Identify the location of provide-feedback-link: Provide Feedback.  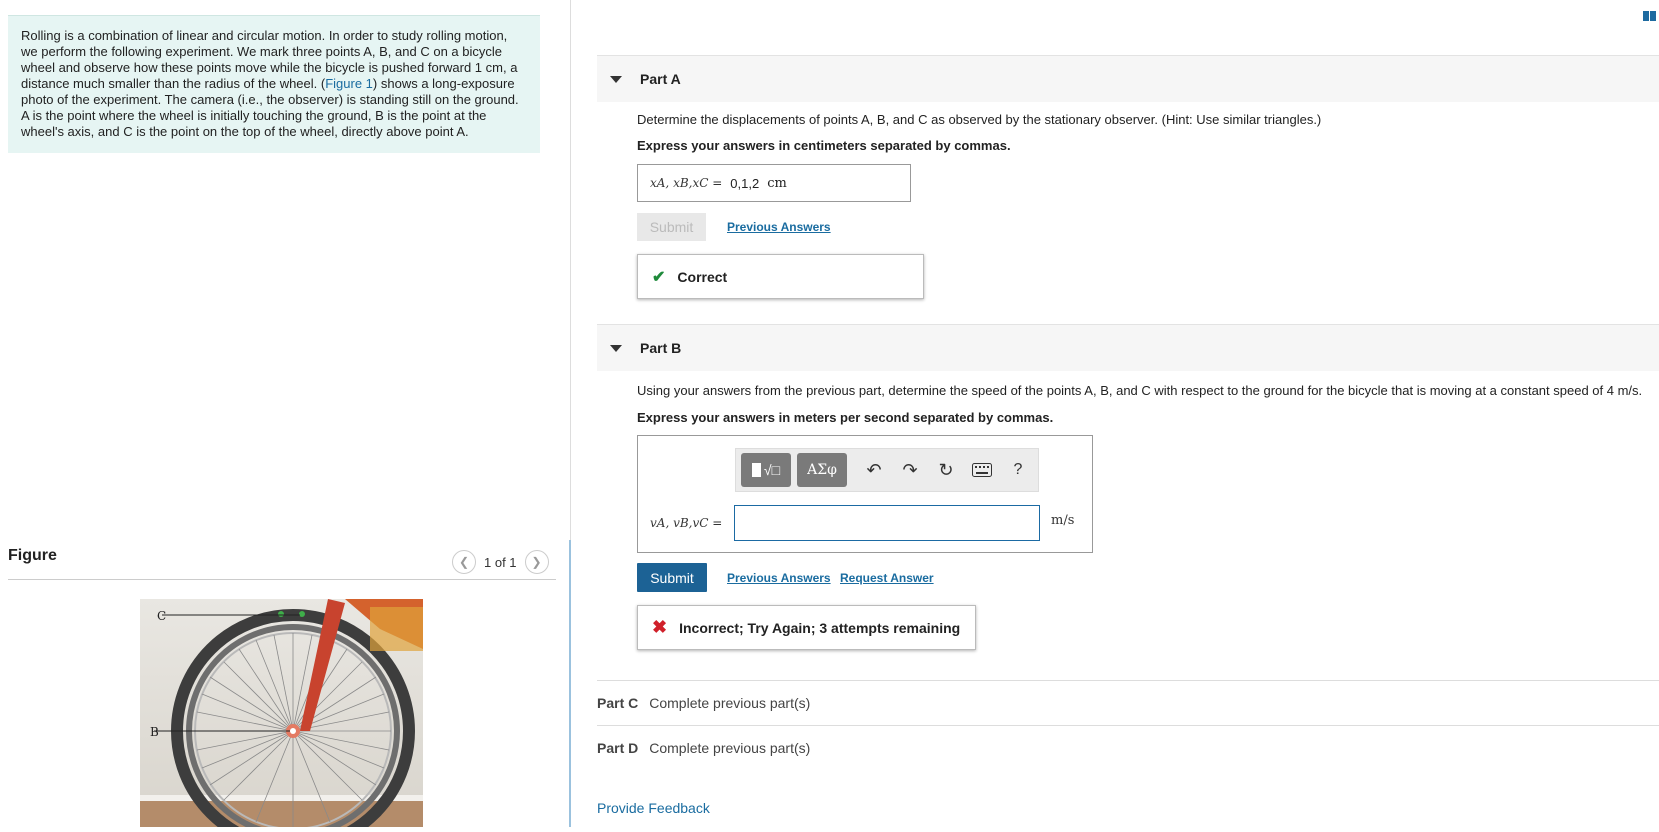
(653, 808).